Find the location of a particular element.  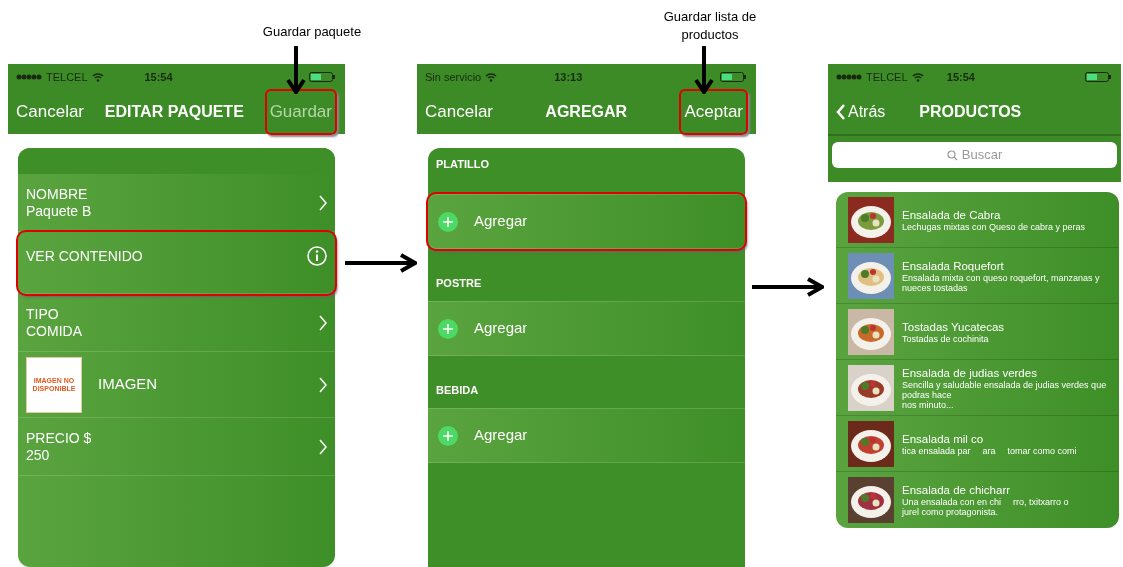

annotation-label: Guardar lista de productos is located at coordinates (710, 26).